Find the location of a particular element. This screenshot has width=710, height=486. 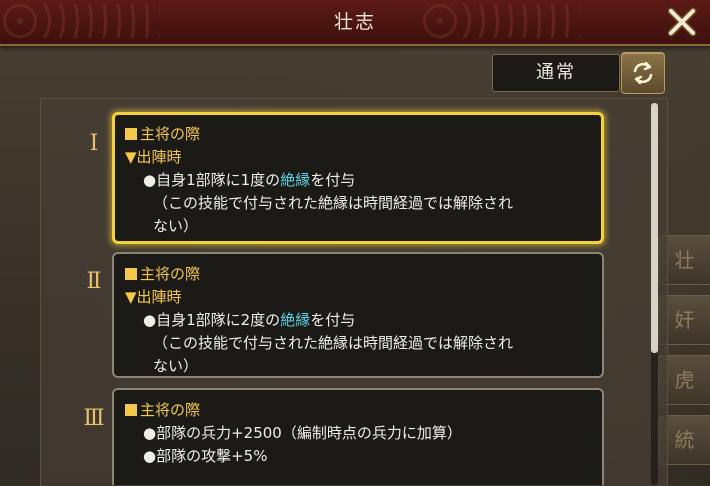

tier-card-3: 主将の際 ●部隊の兵力+2500（編制時点の兵力に加算） ●部隊の攻撃+5% is located at coordinates (358, 436).